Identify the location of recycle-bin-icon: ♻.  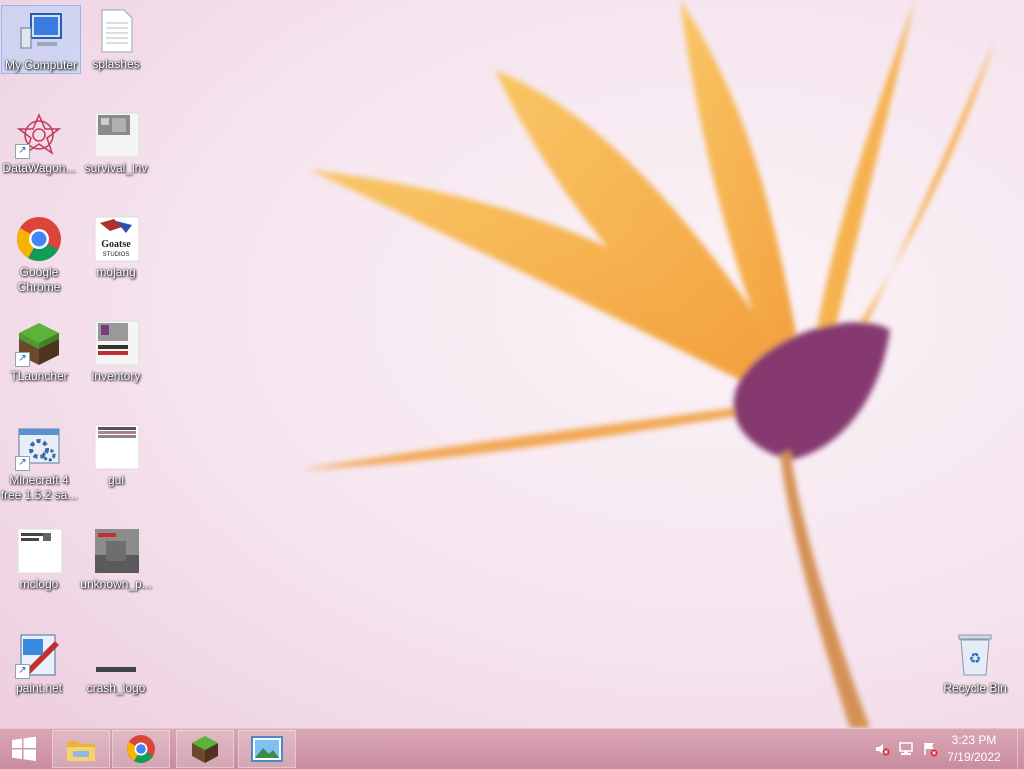
(975, 655).